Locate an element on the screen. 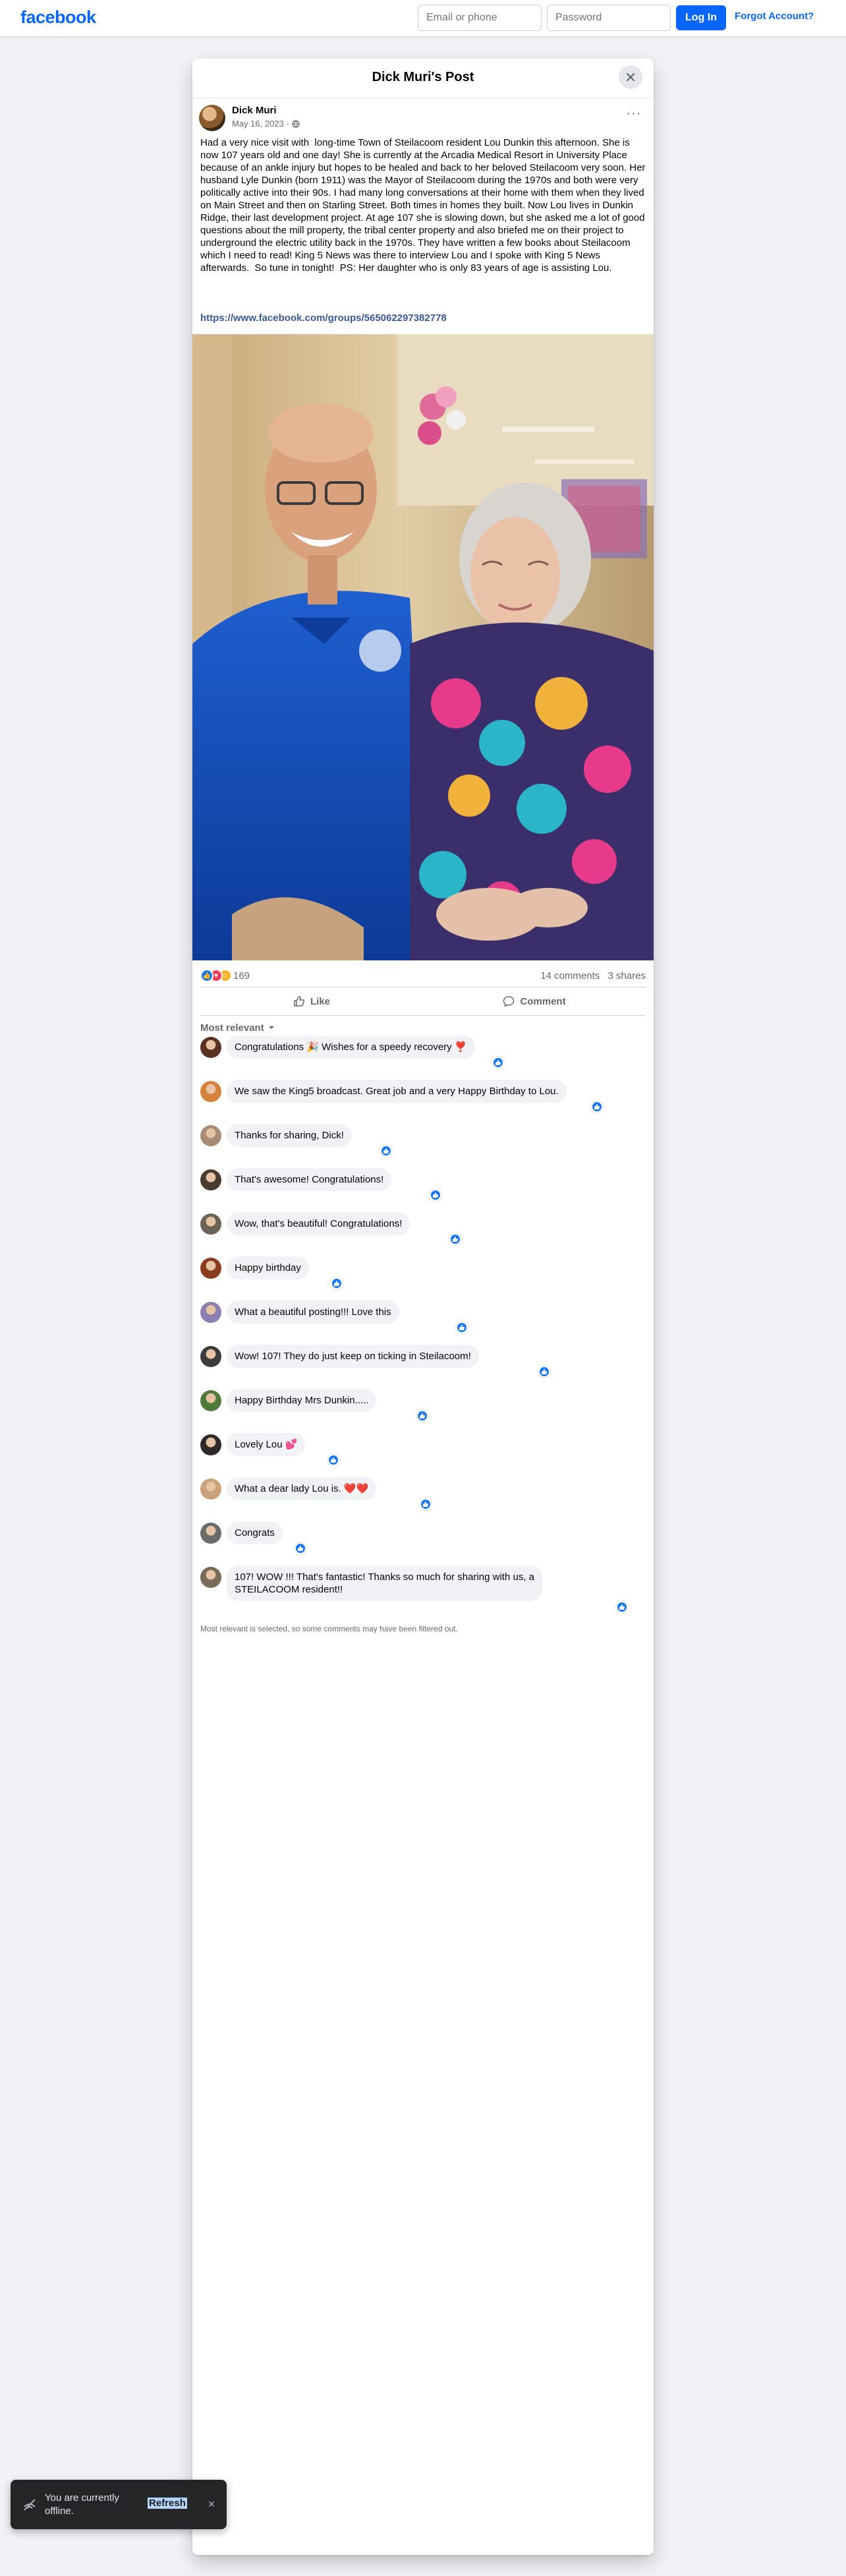 The width and height of the screenshot is (846, 2576). comment-bubble: Congrats is located at coordinates (255, 1532).